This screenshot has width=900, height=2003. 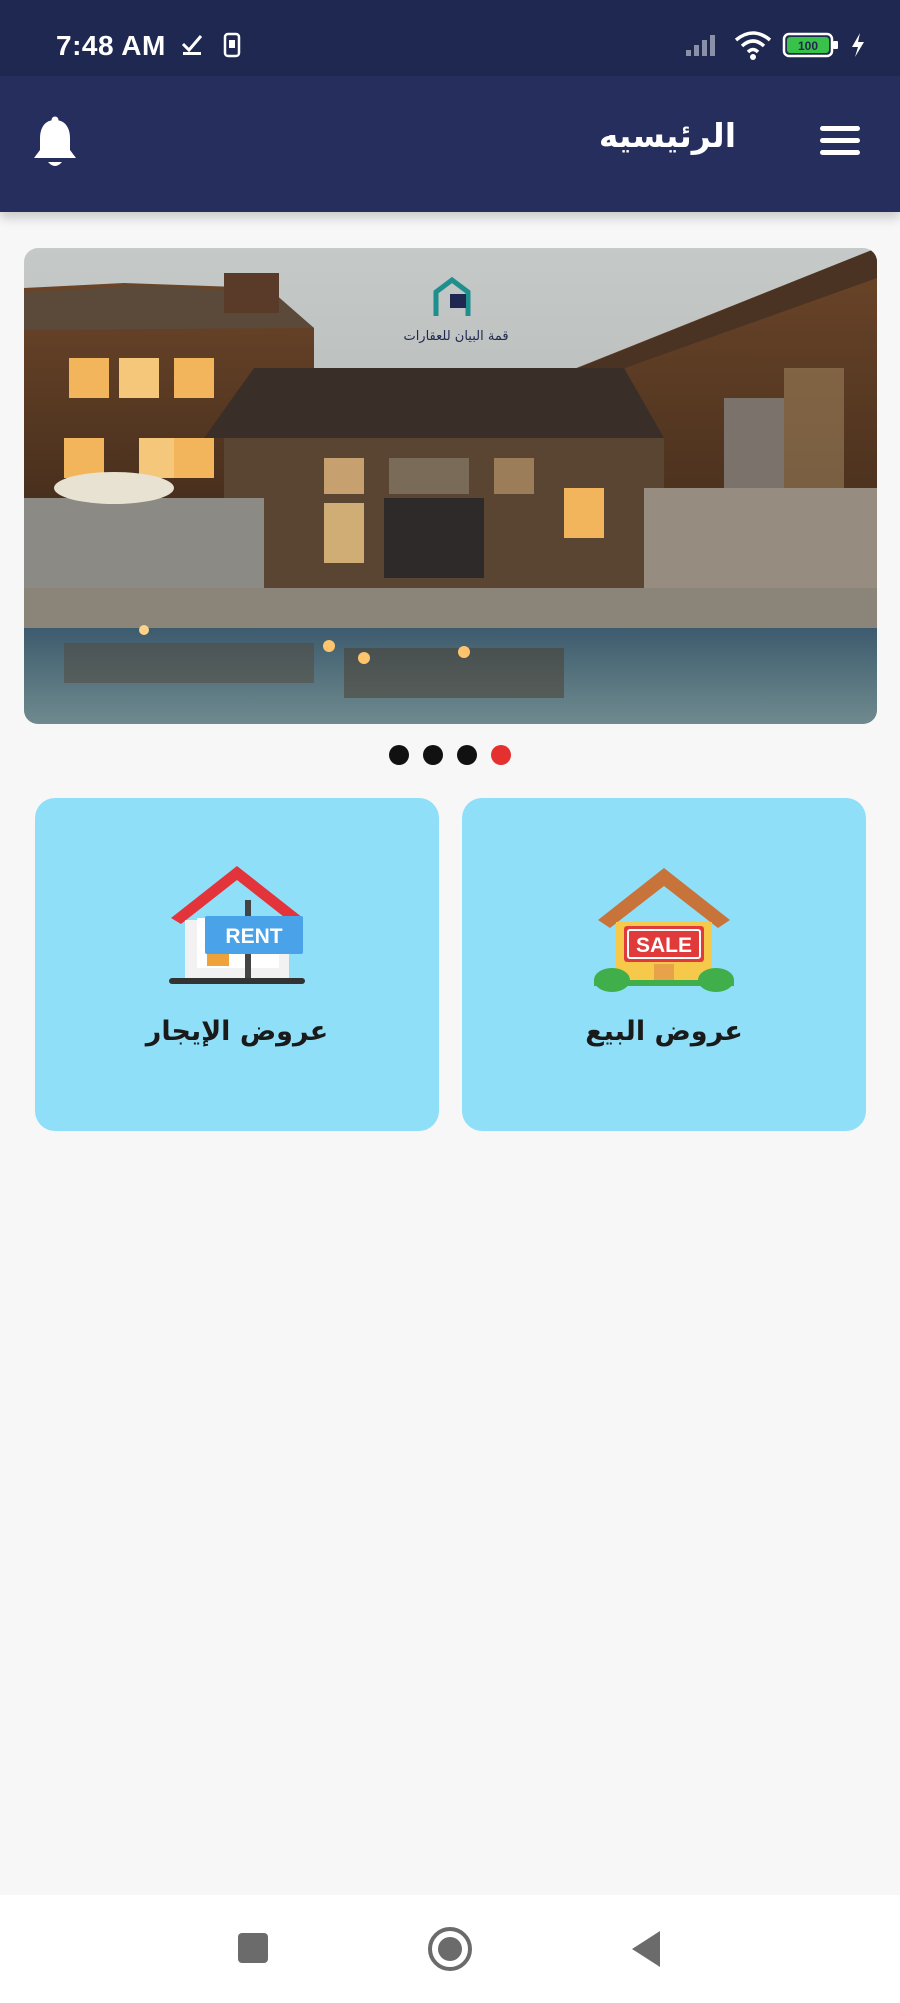 I want to click on download-done-icon, so click(x=192, y=45).